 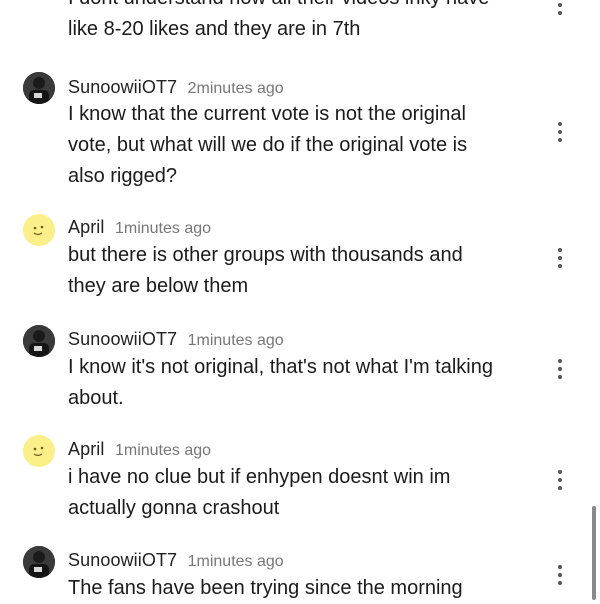 I want to click on comment-text-line: they are below them, so click(x=158, y=286).